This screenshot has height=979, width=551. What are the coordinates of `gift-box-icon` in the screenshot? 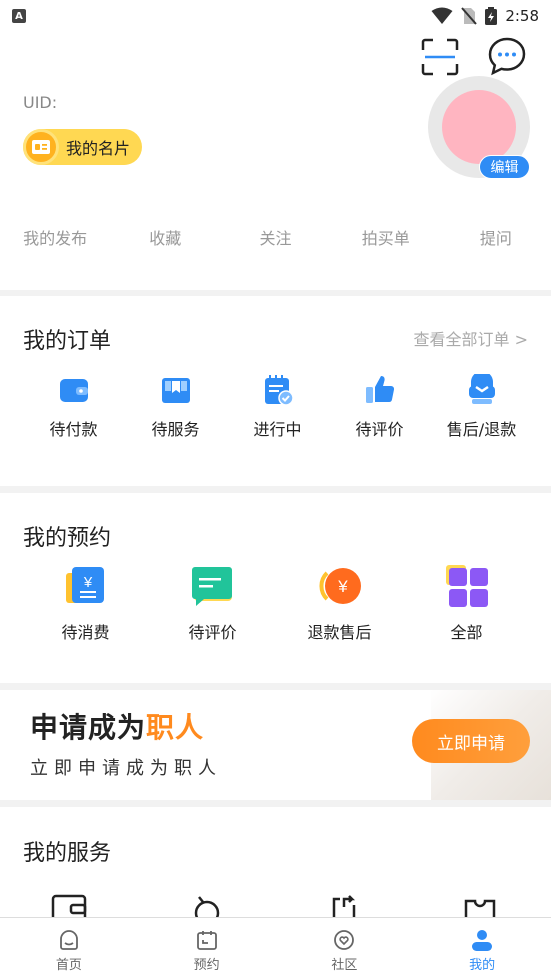 It's located at (175, 390).